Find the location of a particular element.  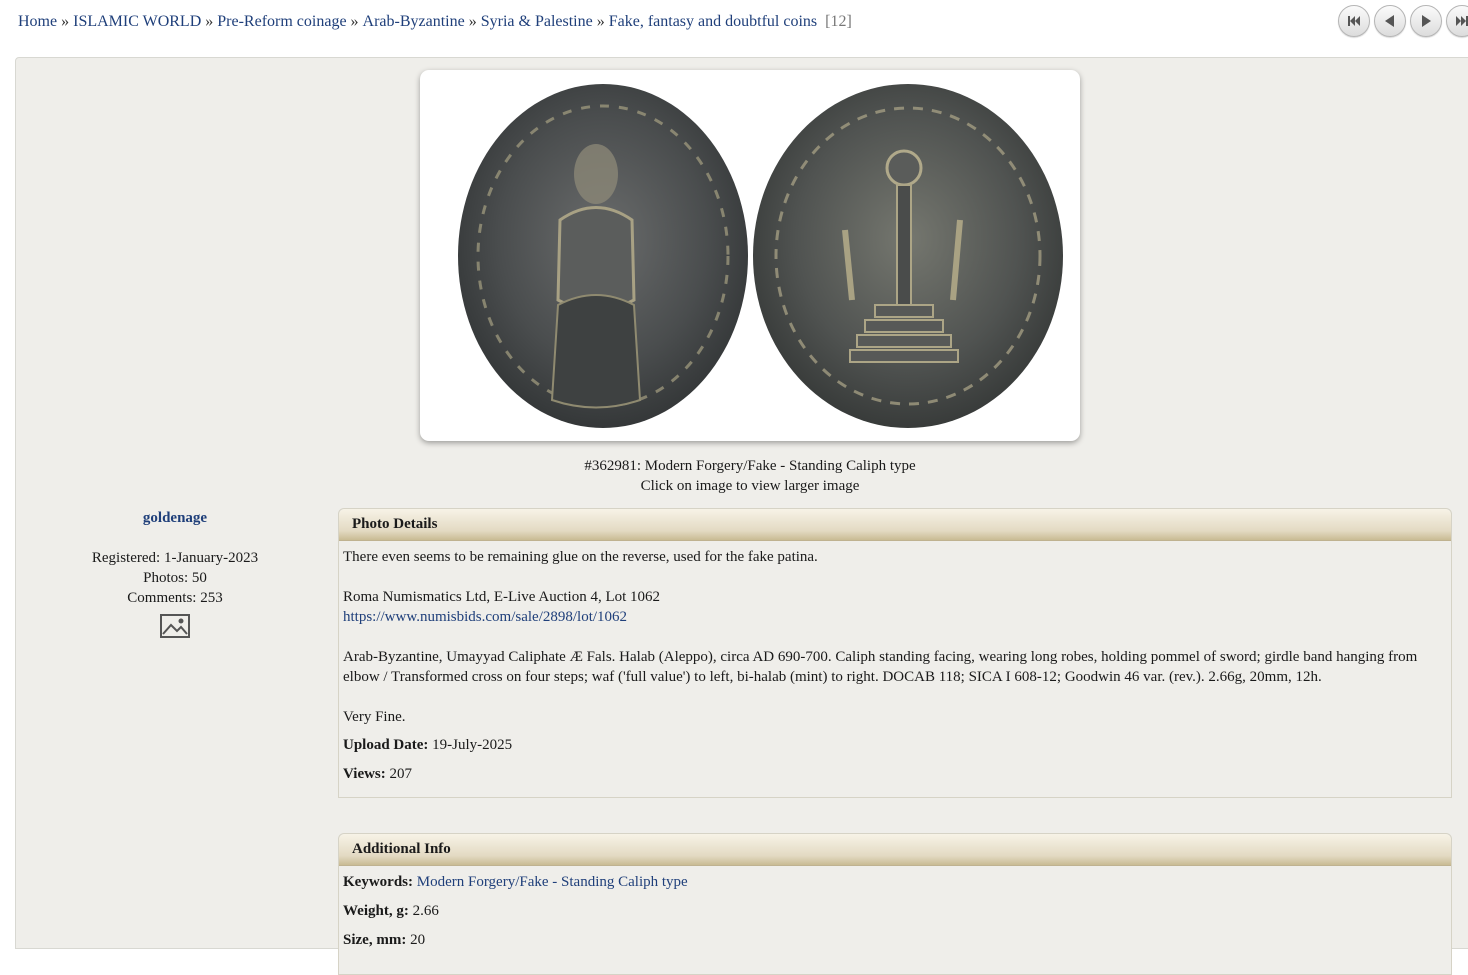

first-page-button is located at coordinates (1354, 21).